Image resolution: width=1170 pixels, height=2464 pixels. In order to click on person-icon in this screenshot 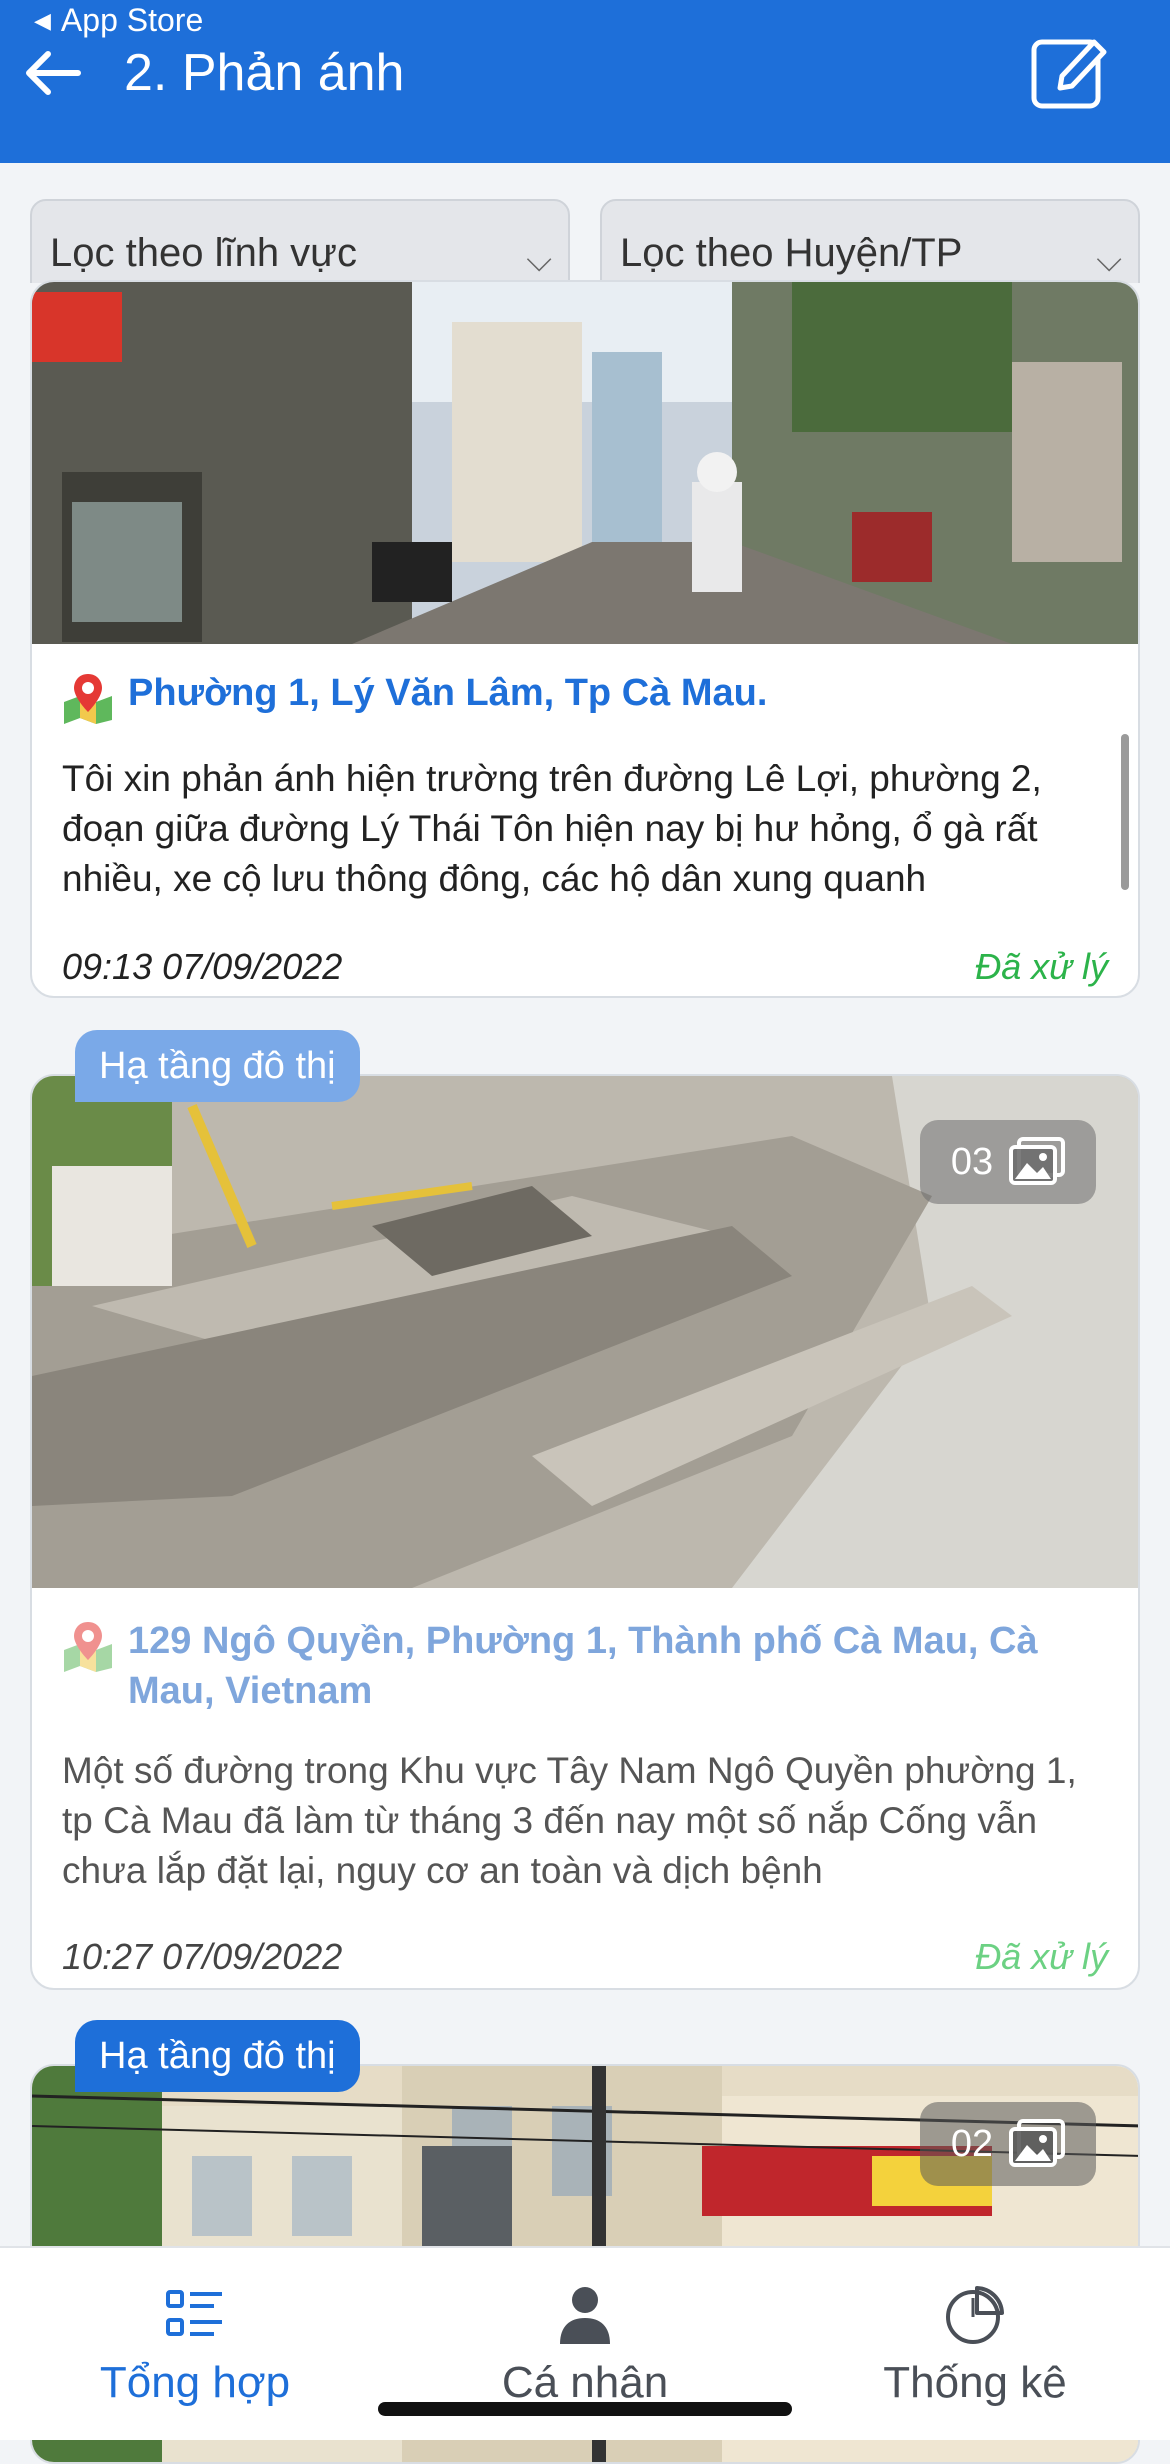, I will do `click(585, 2315)`.